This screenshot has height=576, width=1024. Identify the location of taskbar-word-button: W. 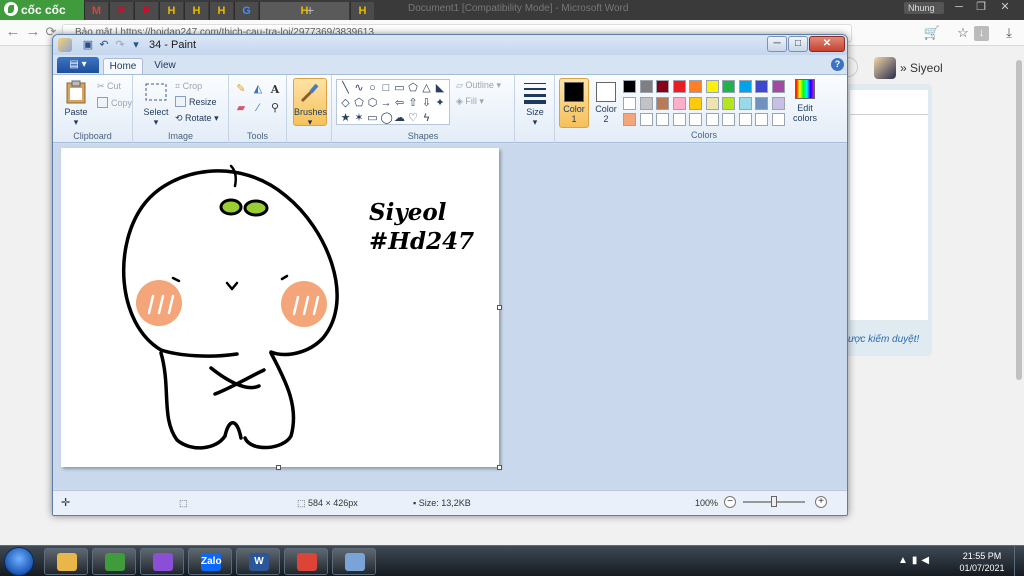
(258, 561).